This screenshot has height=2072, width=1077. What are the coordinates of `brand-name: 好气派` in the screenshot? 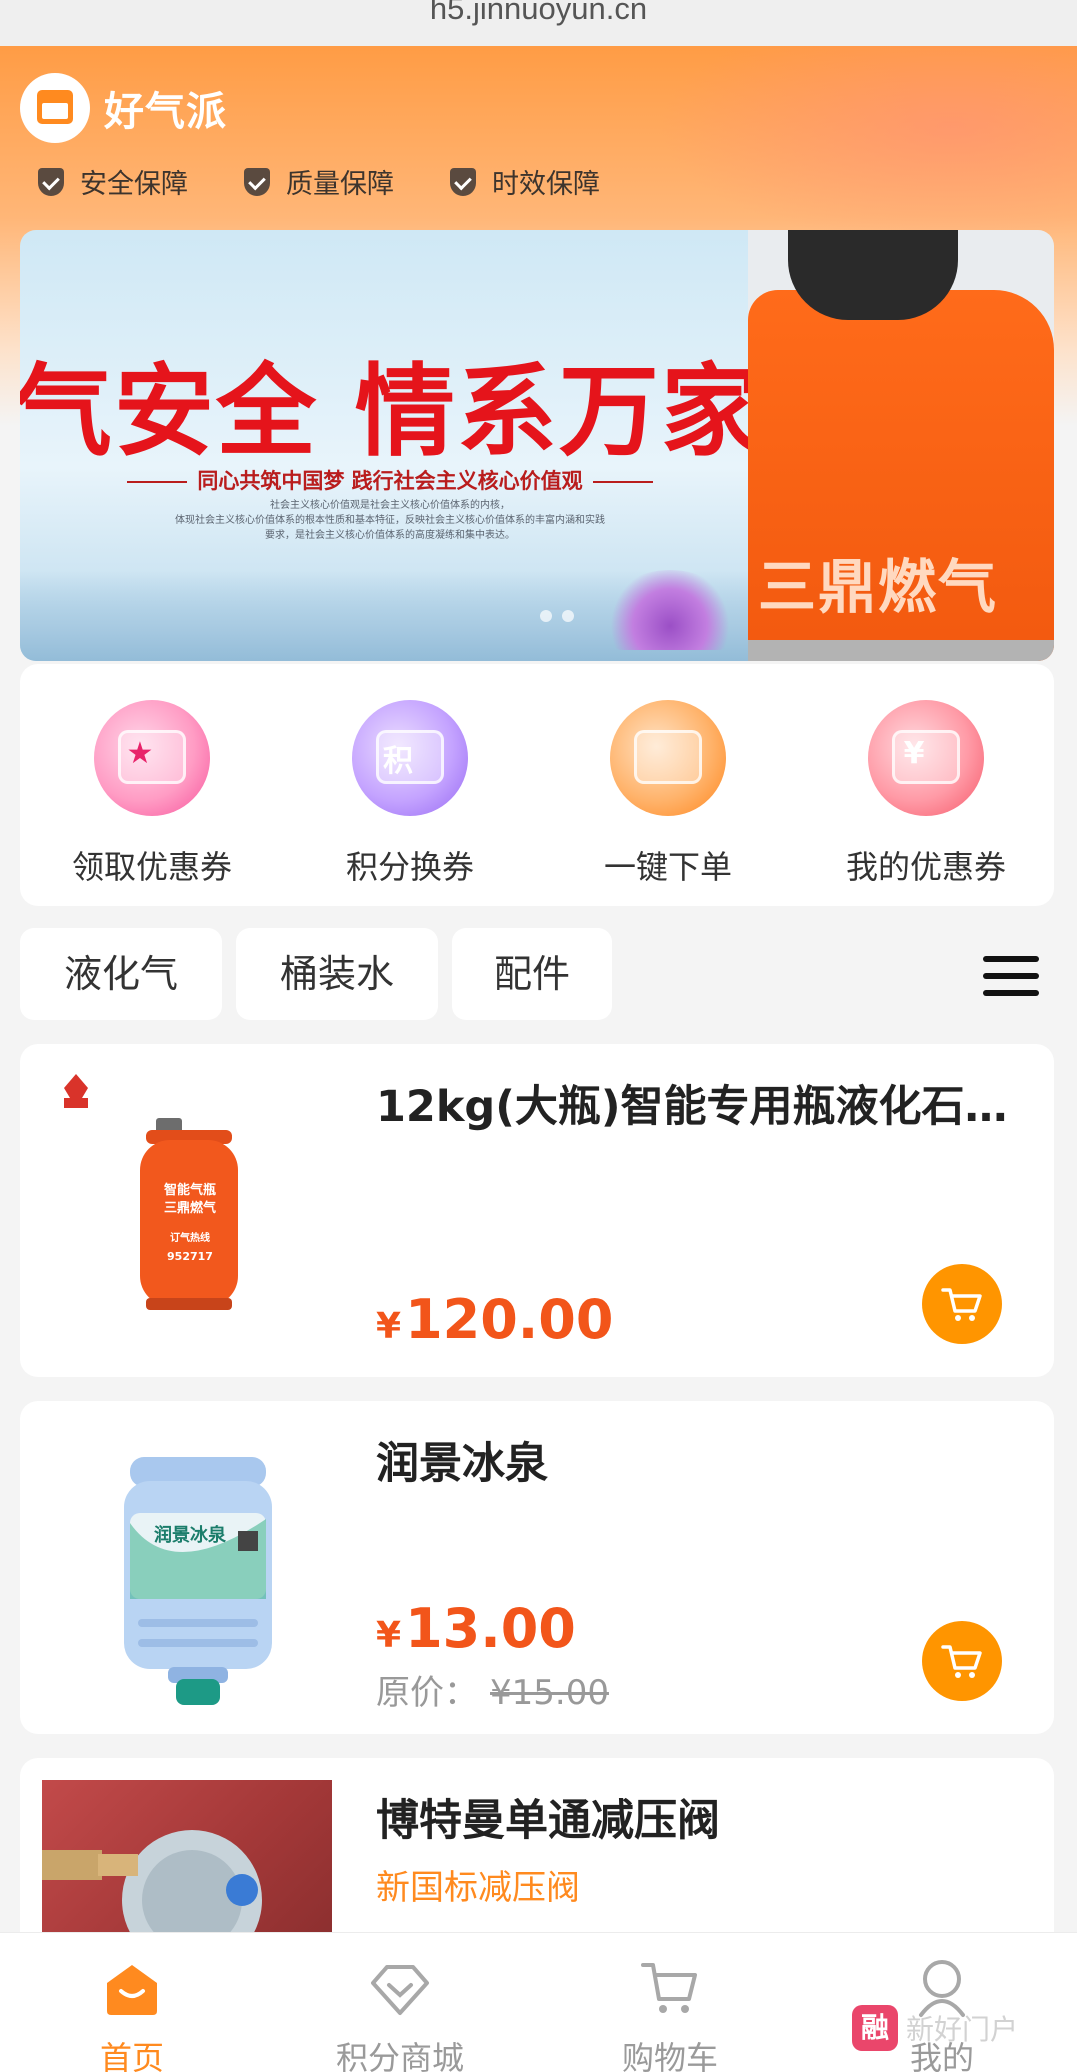 It's located at (165, 112).